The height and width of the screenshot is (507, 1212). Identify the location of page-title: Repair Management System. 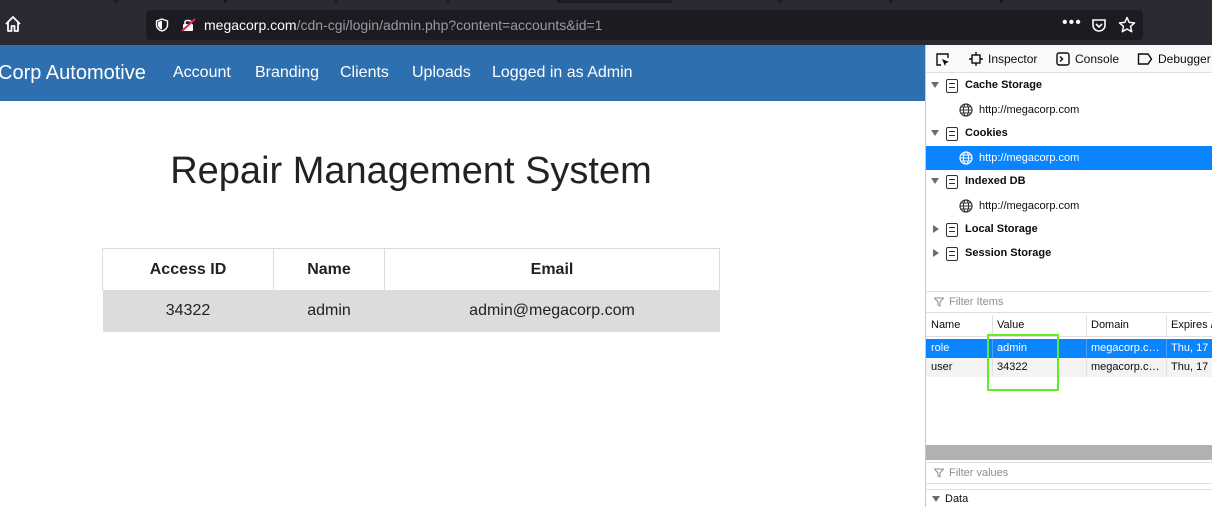
(411, 171).